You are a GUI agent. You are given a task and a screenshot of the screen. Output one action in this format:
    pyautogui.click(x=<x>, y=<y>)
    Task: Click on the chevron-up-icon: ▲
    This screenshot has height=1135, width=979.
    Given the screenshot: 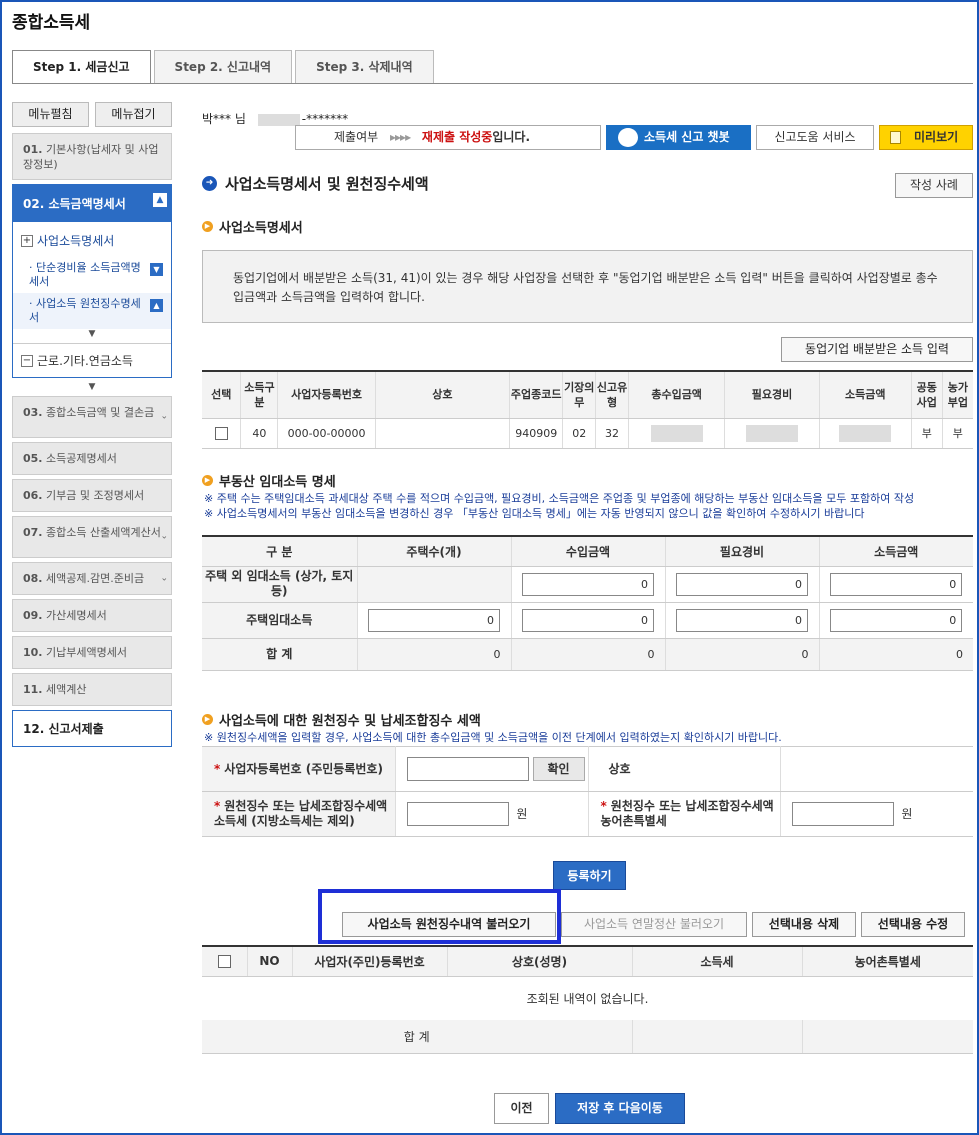 What is the action you would take?
    pyautogui.click(x=156, y=305)
    